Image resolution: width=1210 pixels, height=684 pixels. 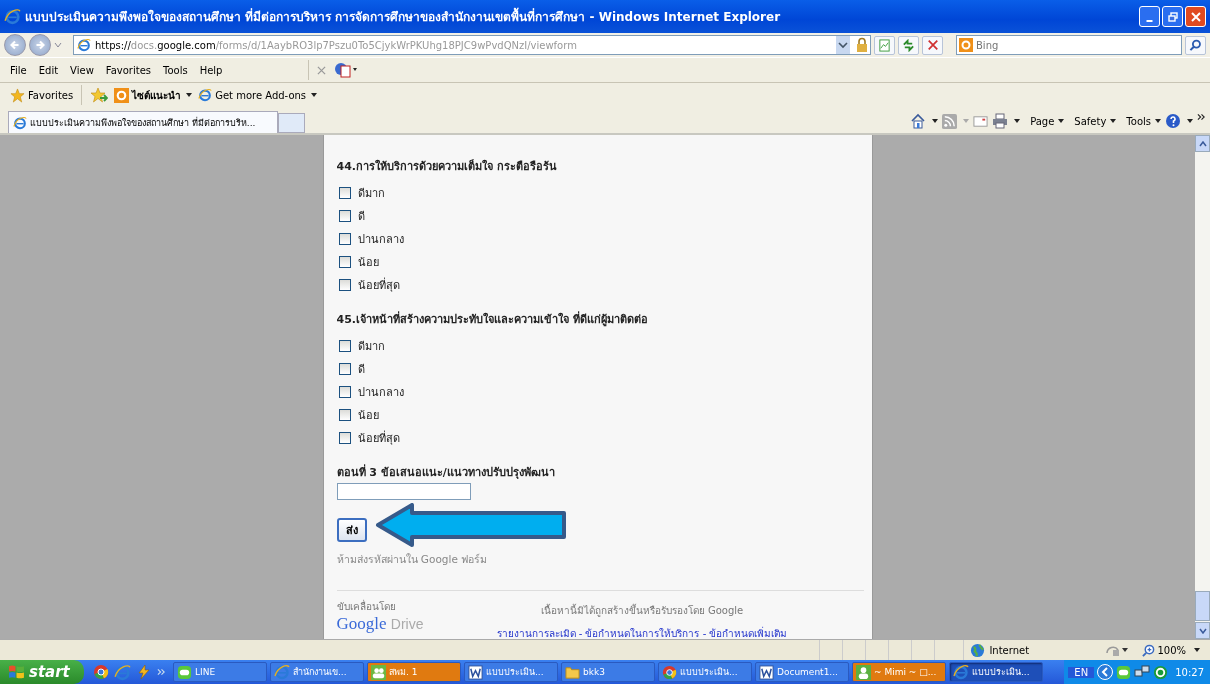 I want to click on menu-item: Tools, so click(x=175, y=70).